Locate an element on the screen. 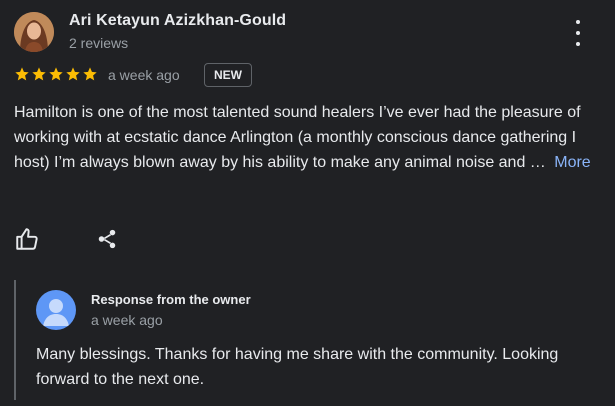  owner-avatar is located at coordinates (56, 310).